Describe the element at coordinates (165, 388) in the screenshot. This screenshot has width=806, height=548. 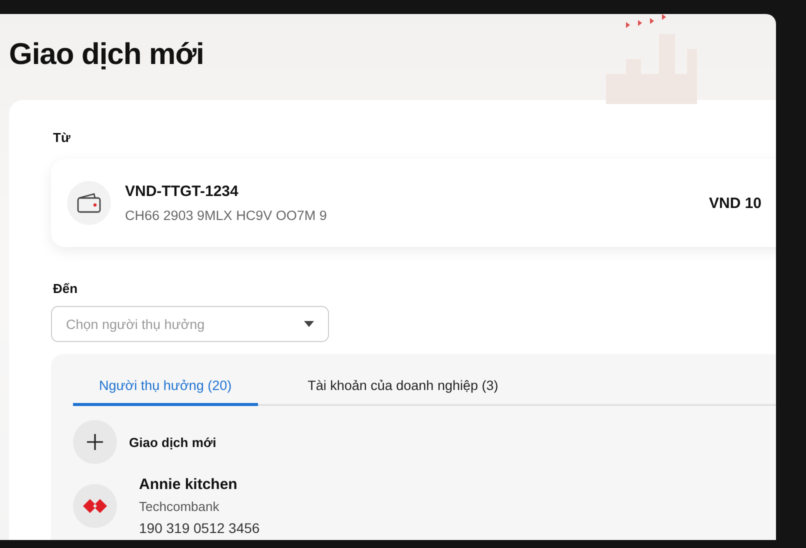
I see `tab: Người thụ hưởng (20)` at that location.